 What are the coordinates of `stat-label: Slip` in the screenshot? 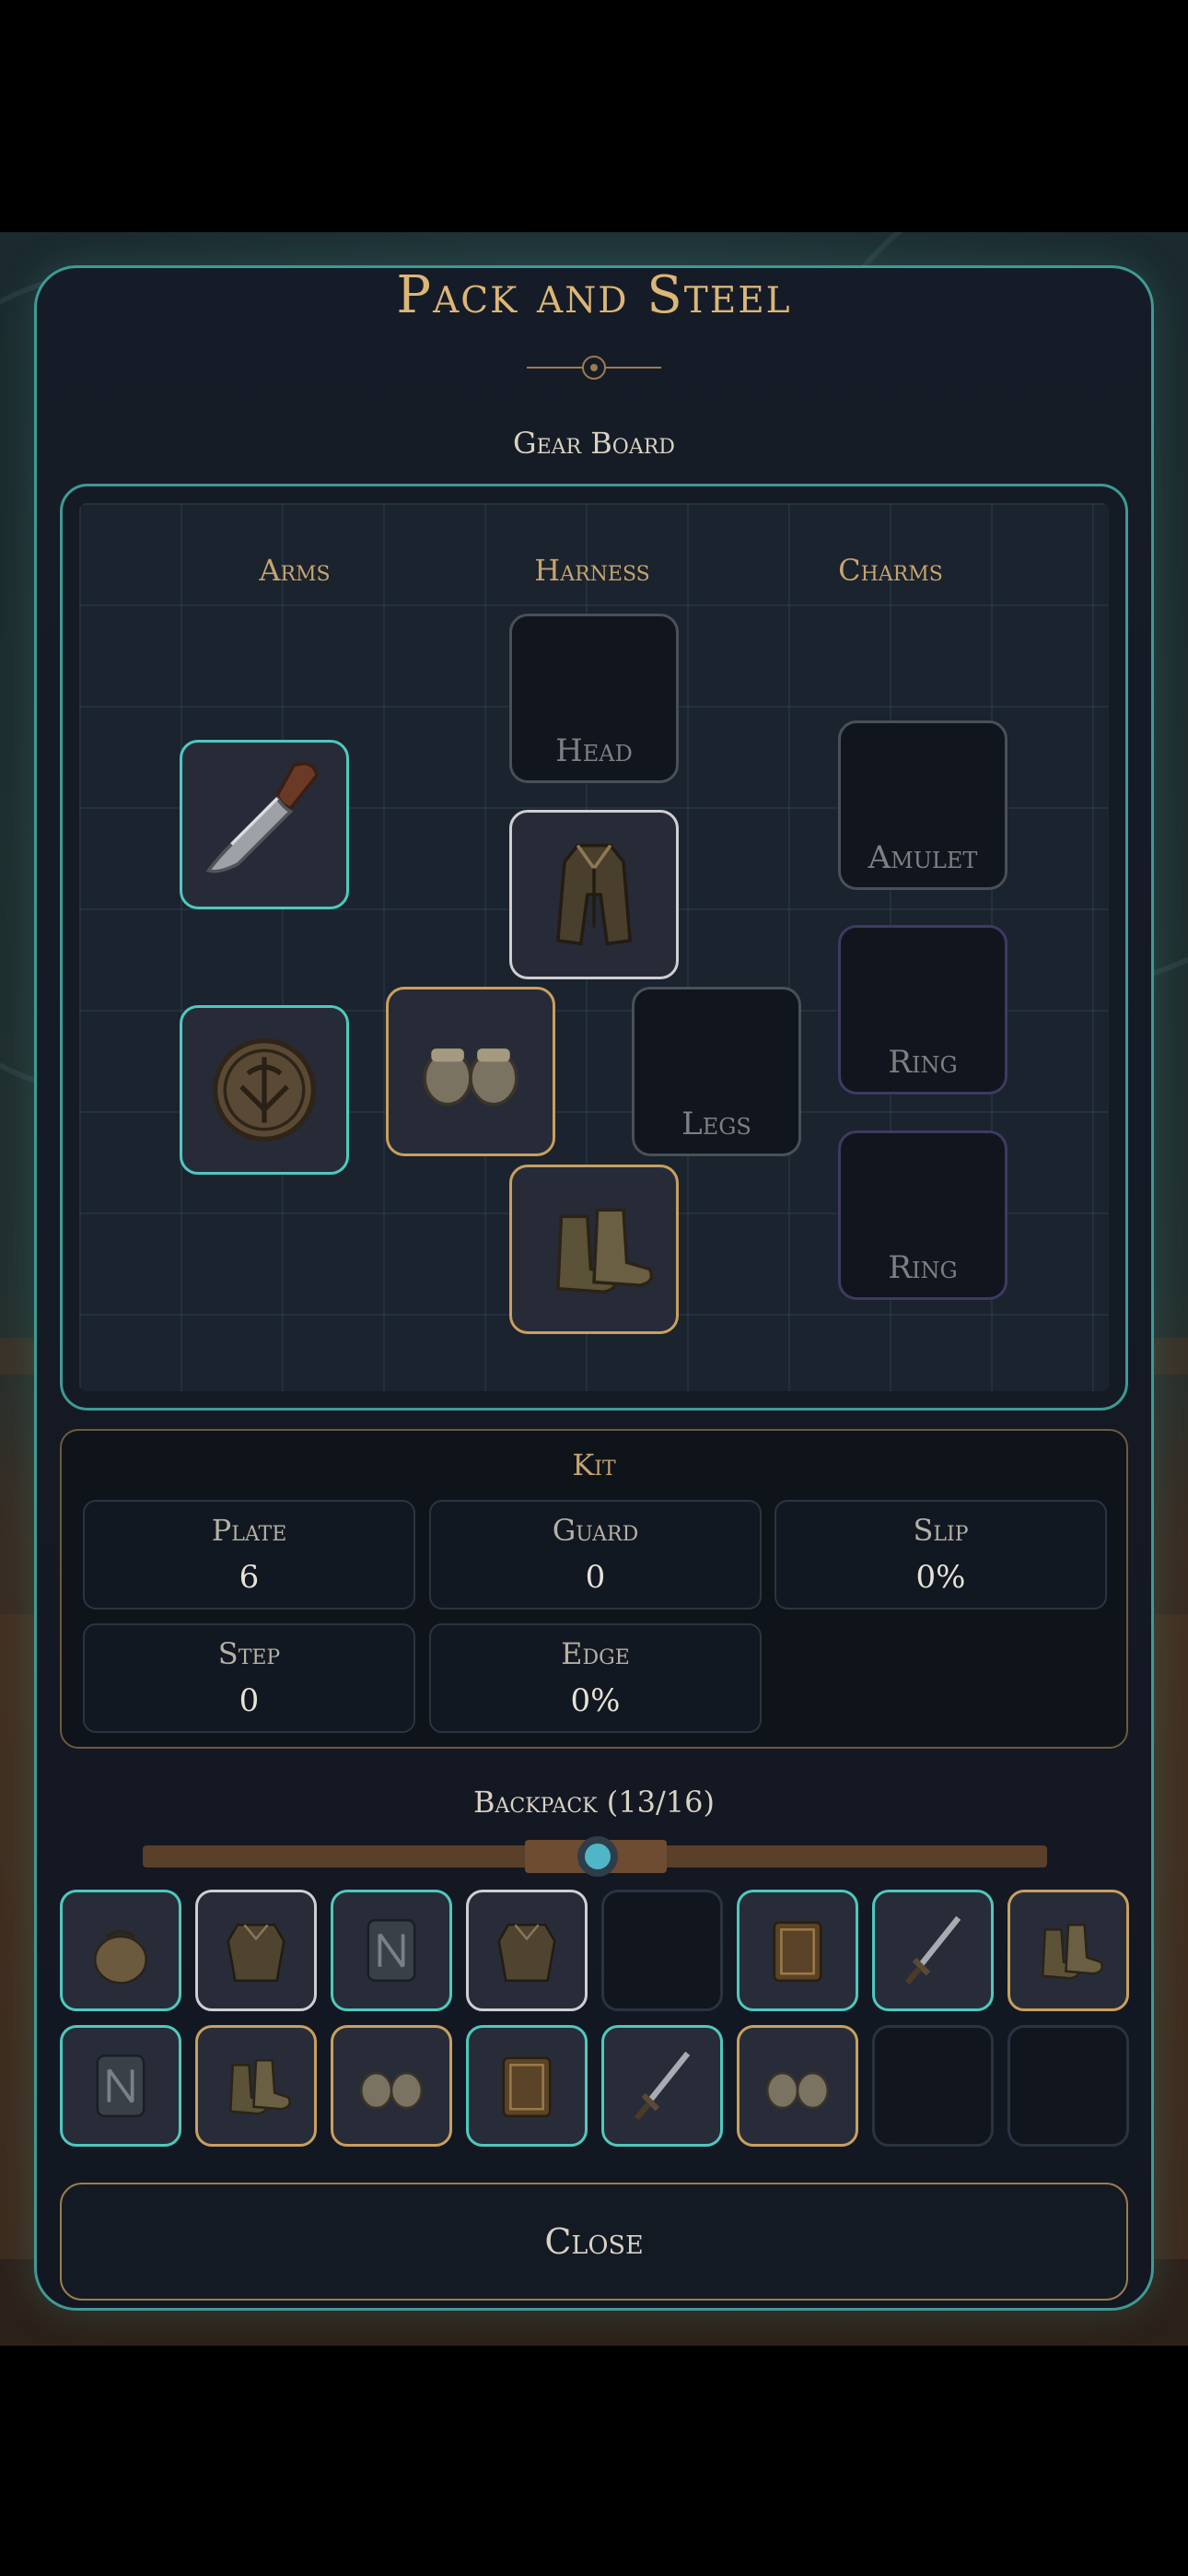 It's located at (941, 1531).